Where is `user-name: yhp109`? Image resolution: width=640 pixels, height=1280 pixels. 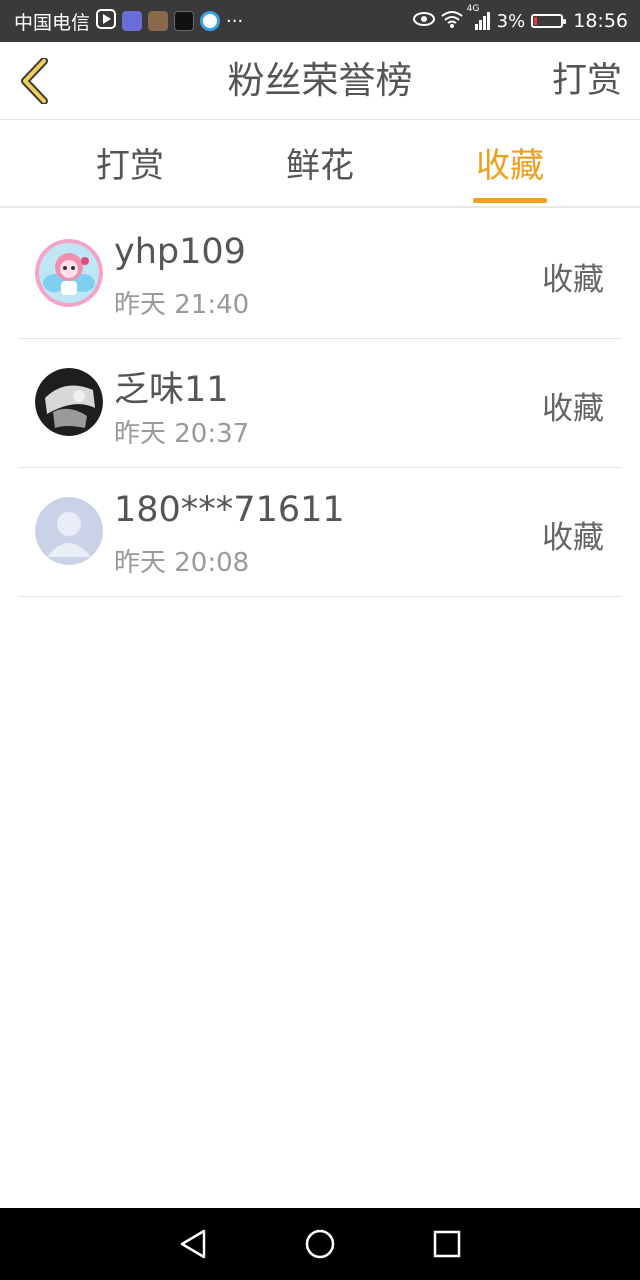 user-name: yhp109 is located at coordinates (180, 252).